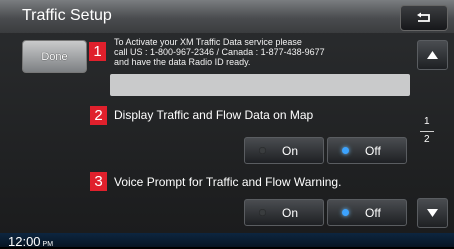  What do you see at coordinates (54, 56) in the screenshot?
I see `done-button: Done` at bounding box center [54, 56].